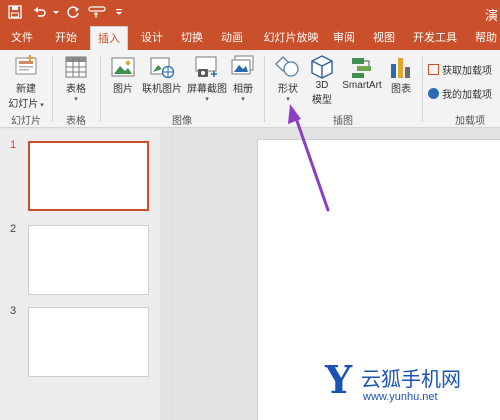 The width and height of the screenshot is (500, 420). What do you see at coordinates (433, 69) in the screenshot?
I see `store-icon` at bounding box center [433, 69].